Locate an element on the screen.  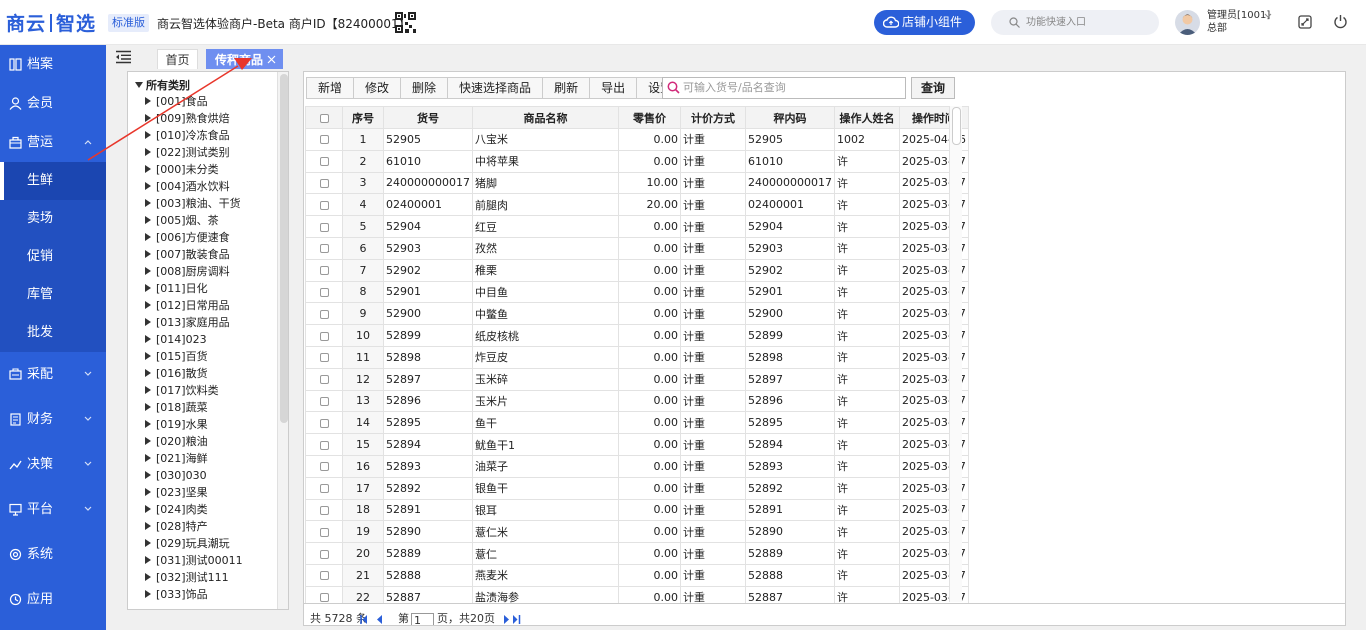
tab-scale-products: 传秤商品 is located at coordinates (244, 59).